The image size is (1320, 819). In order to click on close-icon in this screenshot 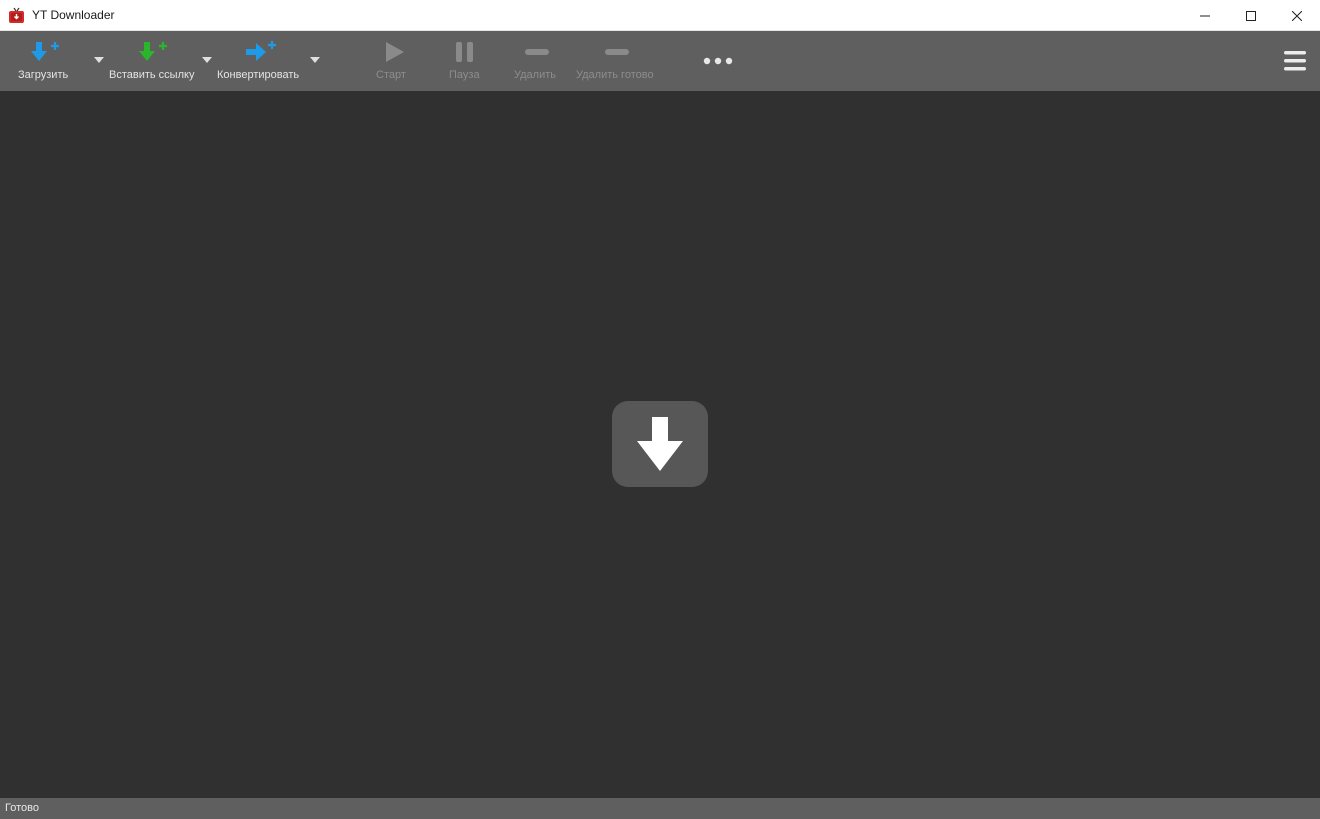, I will do `click(1297, 15)`.